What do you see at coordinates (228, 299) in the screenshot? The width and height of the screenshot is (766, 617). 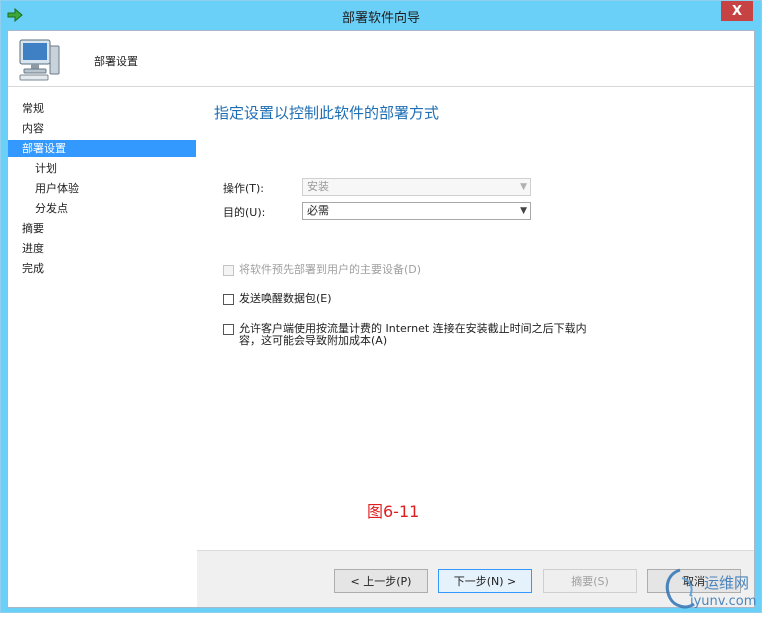 I see `wake-checkbox` at bounding box center [228, 299].